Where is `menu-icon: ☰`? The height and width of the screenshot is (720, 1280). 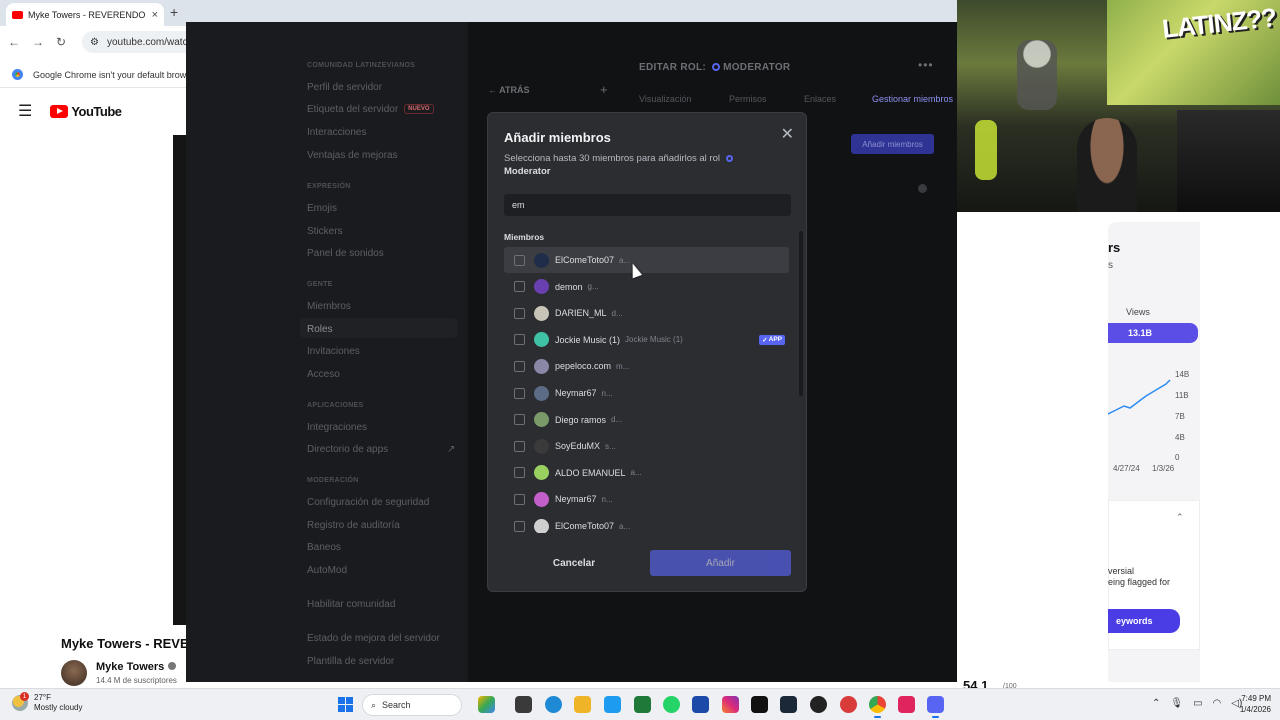 menu-icon: ☰ is located at coordinates (25, 111).